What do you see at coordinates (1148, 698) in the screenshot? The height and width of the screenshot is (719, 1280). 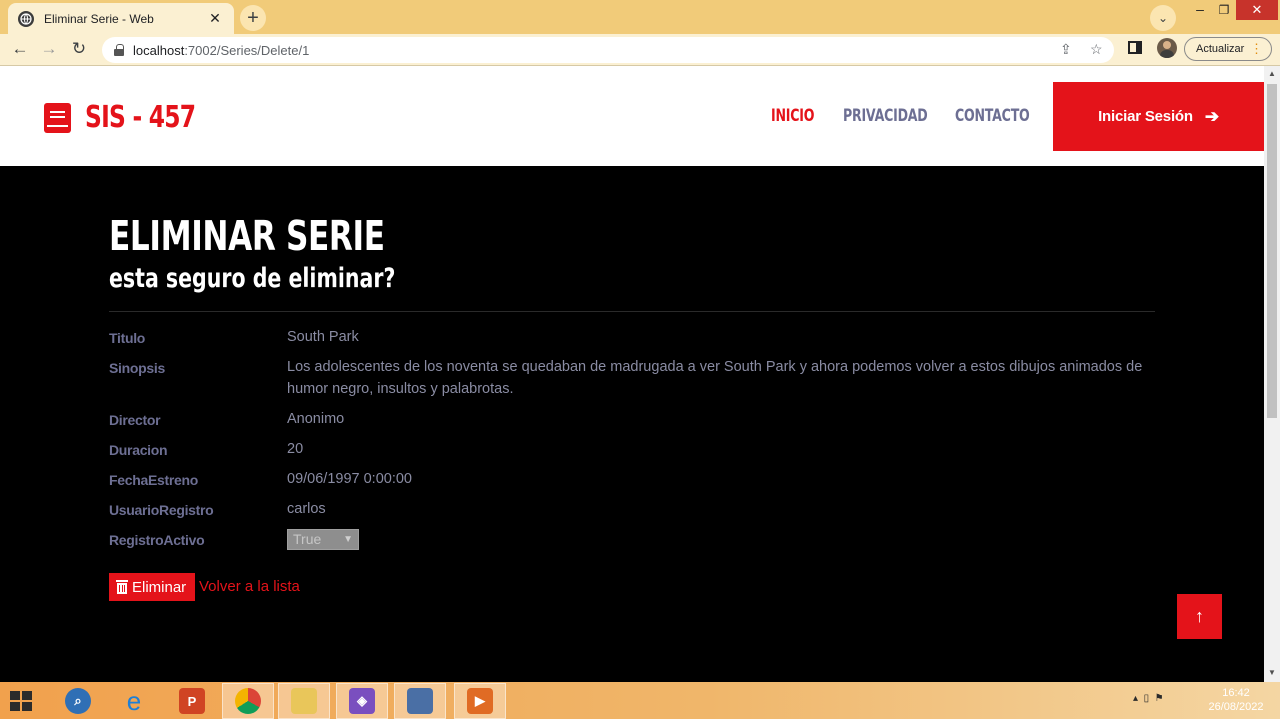 I see `system-tray-icons: ▴ ▯ ⚑` at bounding box center [1148, 698].